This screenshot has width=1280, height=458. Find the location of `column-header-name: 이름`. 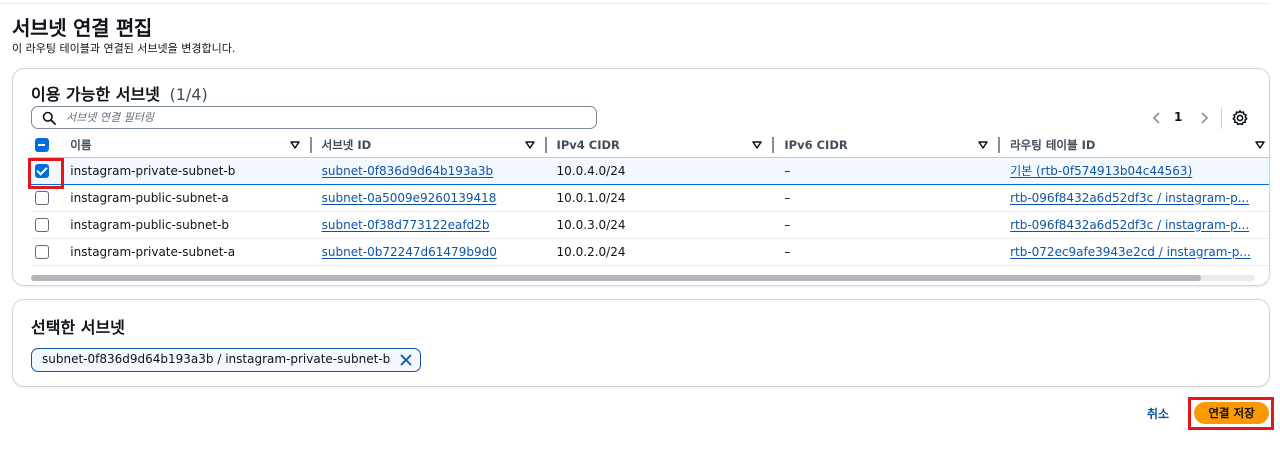

column-header-name: 이름 is located at coordinates (186, 145).